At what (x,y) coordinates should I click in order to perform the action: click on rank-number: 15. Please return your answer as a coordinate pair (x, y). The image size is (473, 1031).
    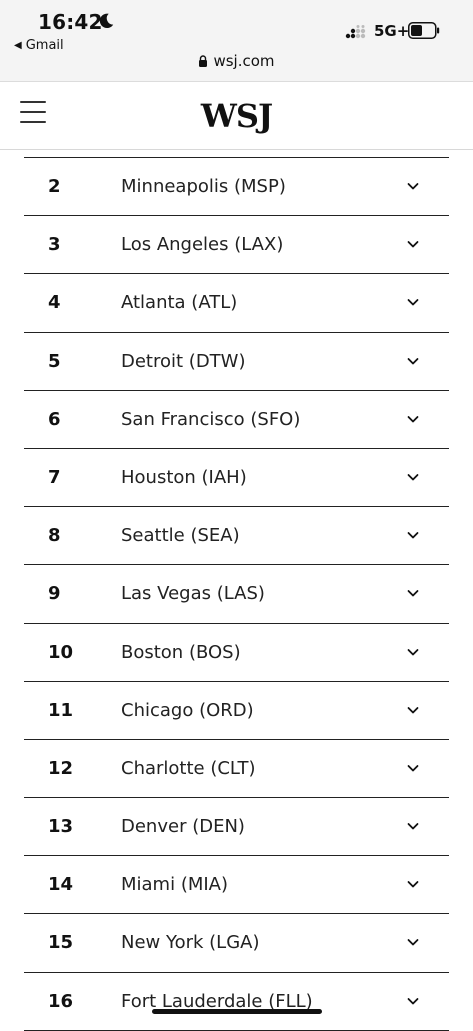
    Looking at the image, I should click on (61, 943).